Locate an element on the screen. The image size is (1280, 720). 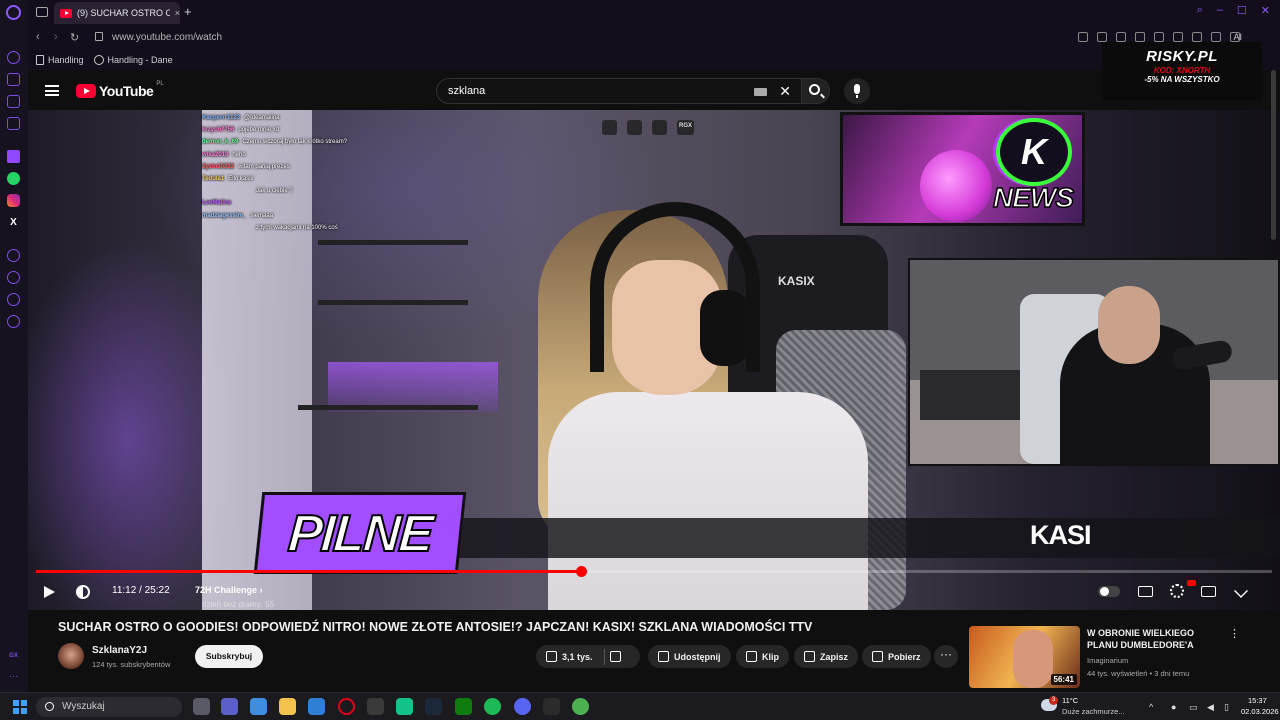
bookmarks-icon is located at coordinates (13, 255).